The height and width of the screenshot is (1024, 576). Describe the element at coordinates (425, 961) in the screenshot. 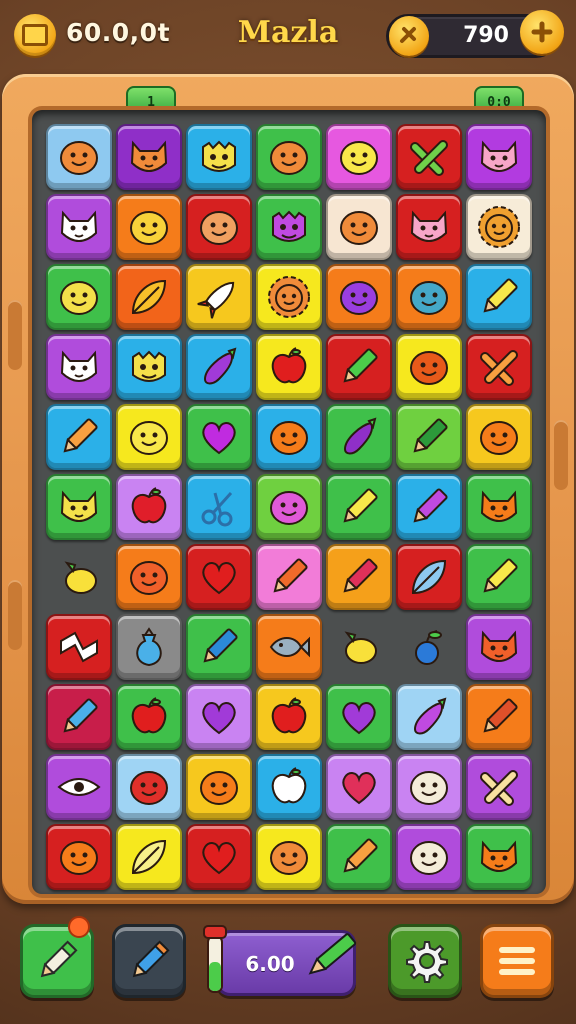

I see `settings-button` at that location.